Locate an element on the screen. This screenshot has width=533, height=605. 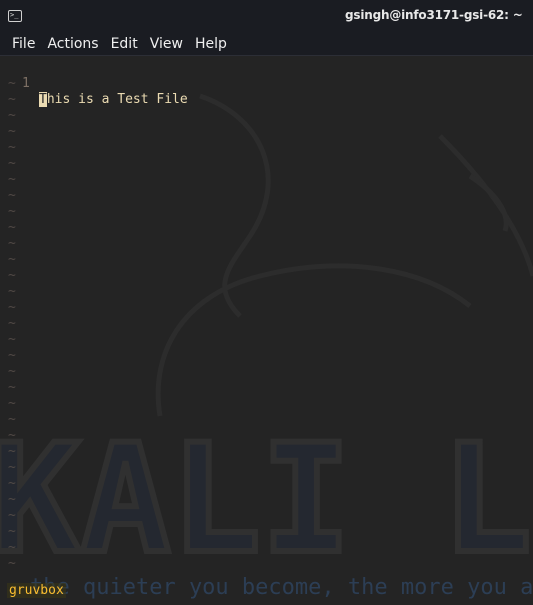
menu-actions: Actions is located at coordinates (72, 44).